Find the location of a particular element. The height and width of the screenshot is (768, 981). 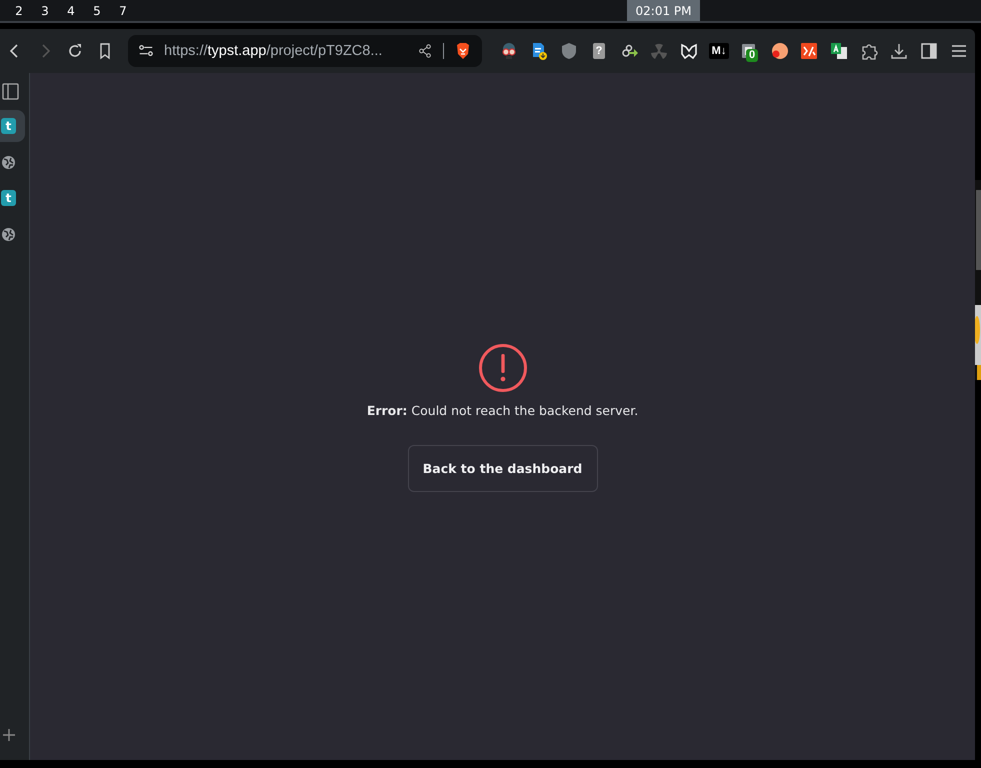

site-settings-icon is located at coordinates (146, 51).